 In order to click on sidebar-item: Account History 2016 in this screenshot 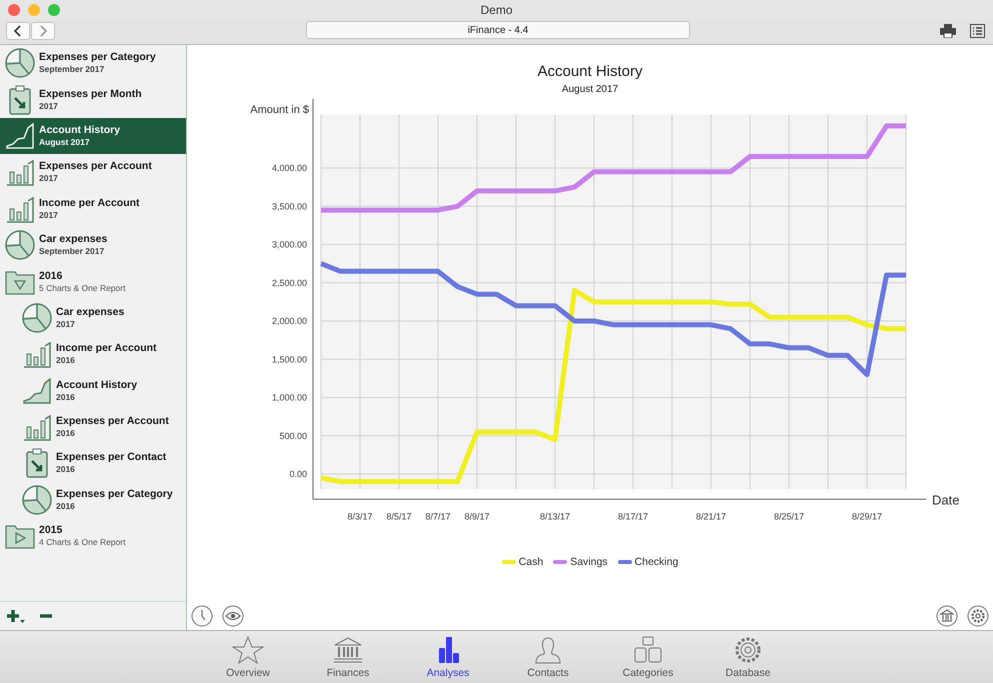, I will do `click(93, 390)`.